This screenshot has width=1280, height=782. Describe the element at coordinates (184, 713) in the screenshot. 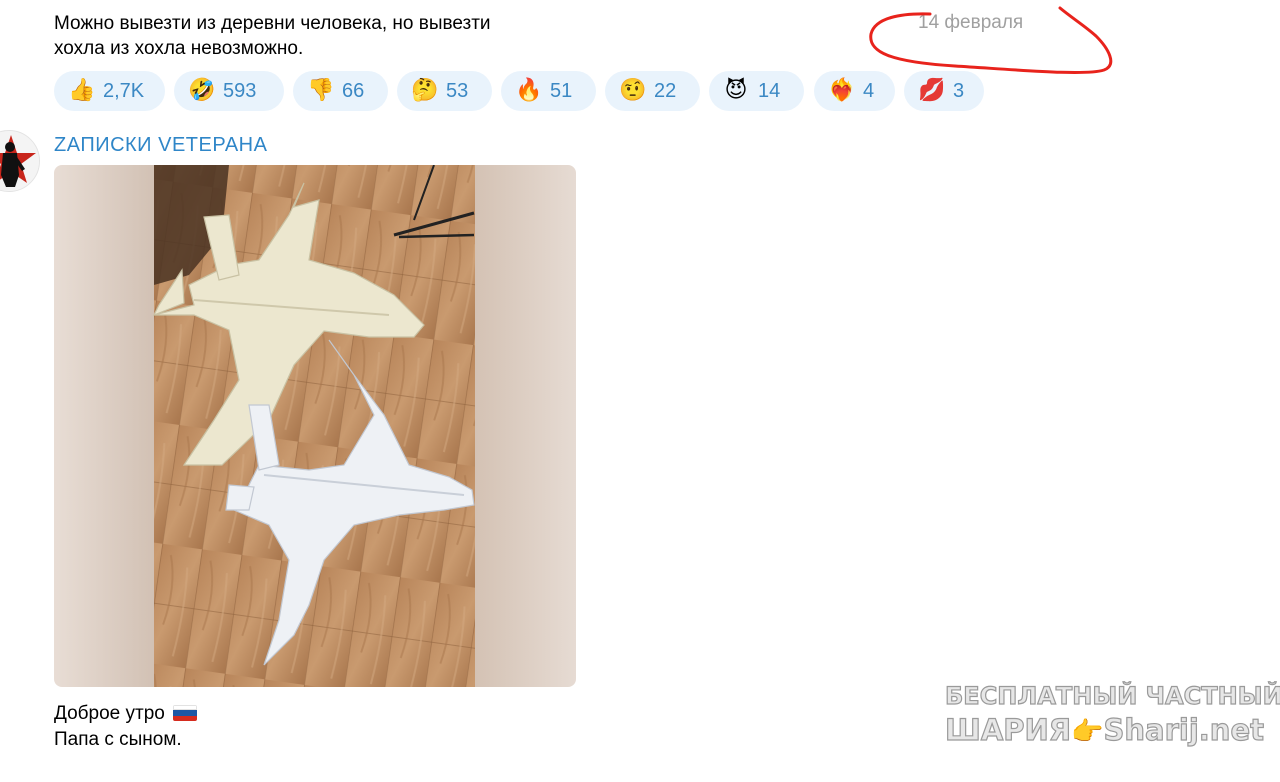

I see `russia-flag-icon` at that location.